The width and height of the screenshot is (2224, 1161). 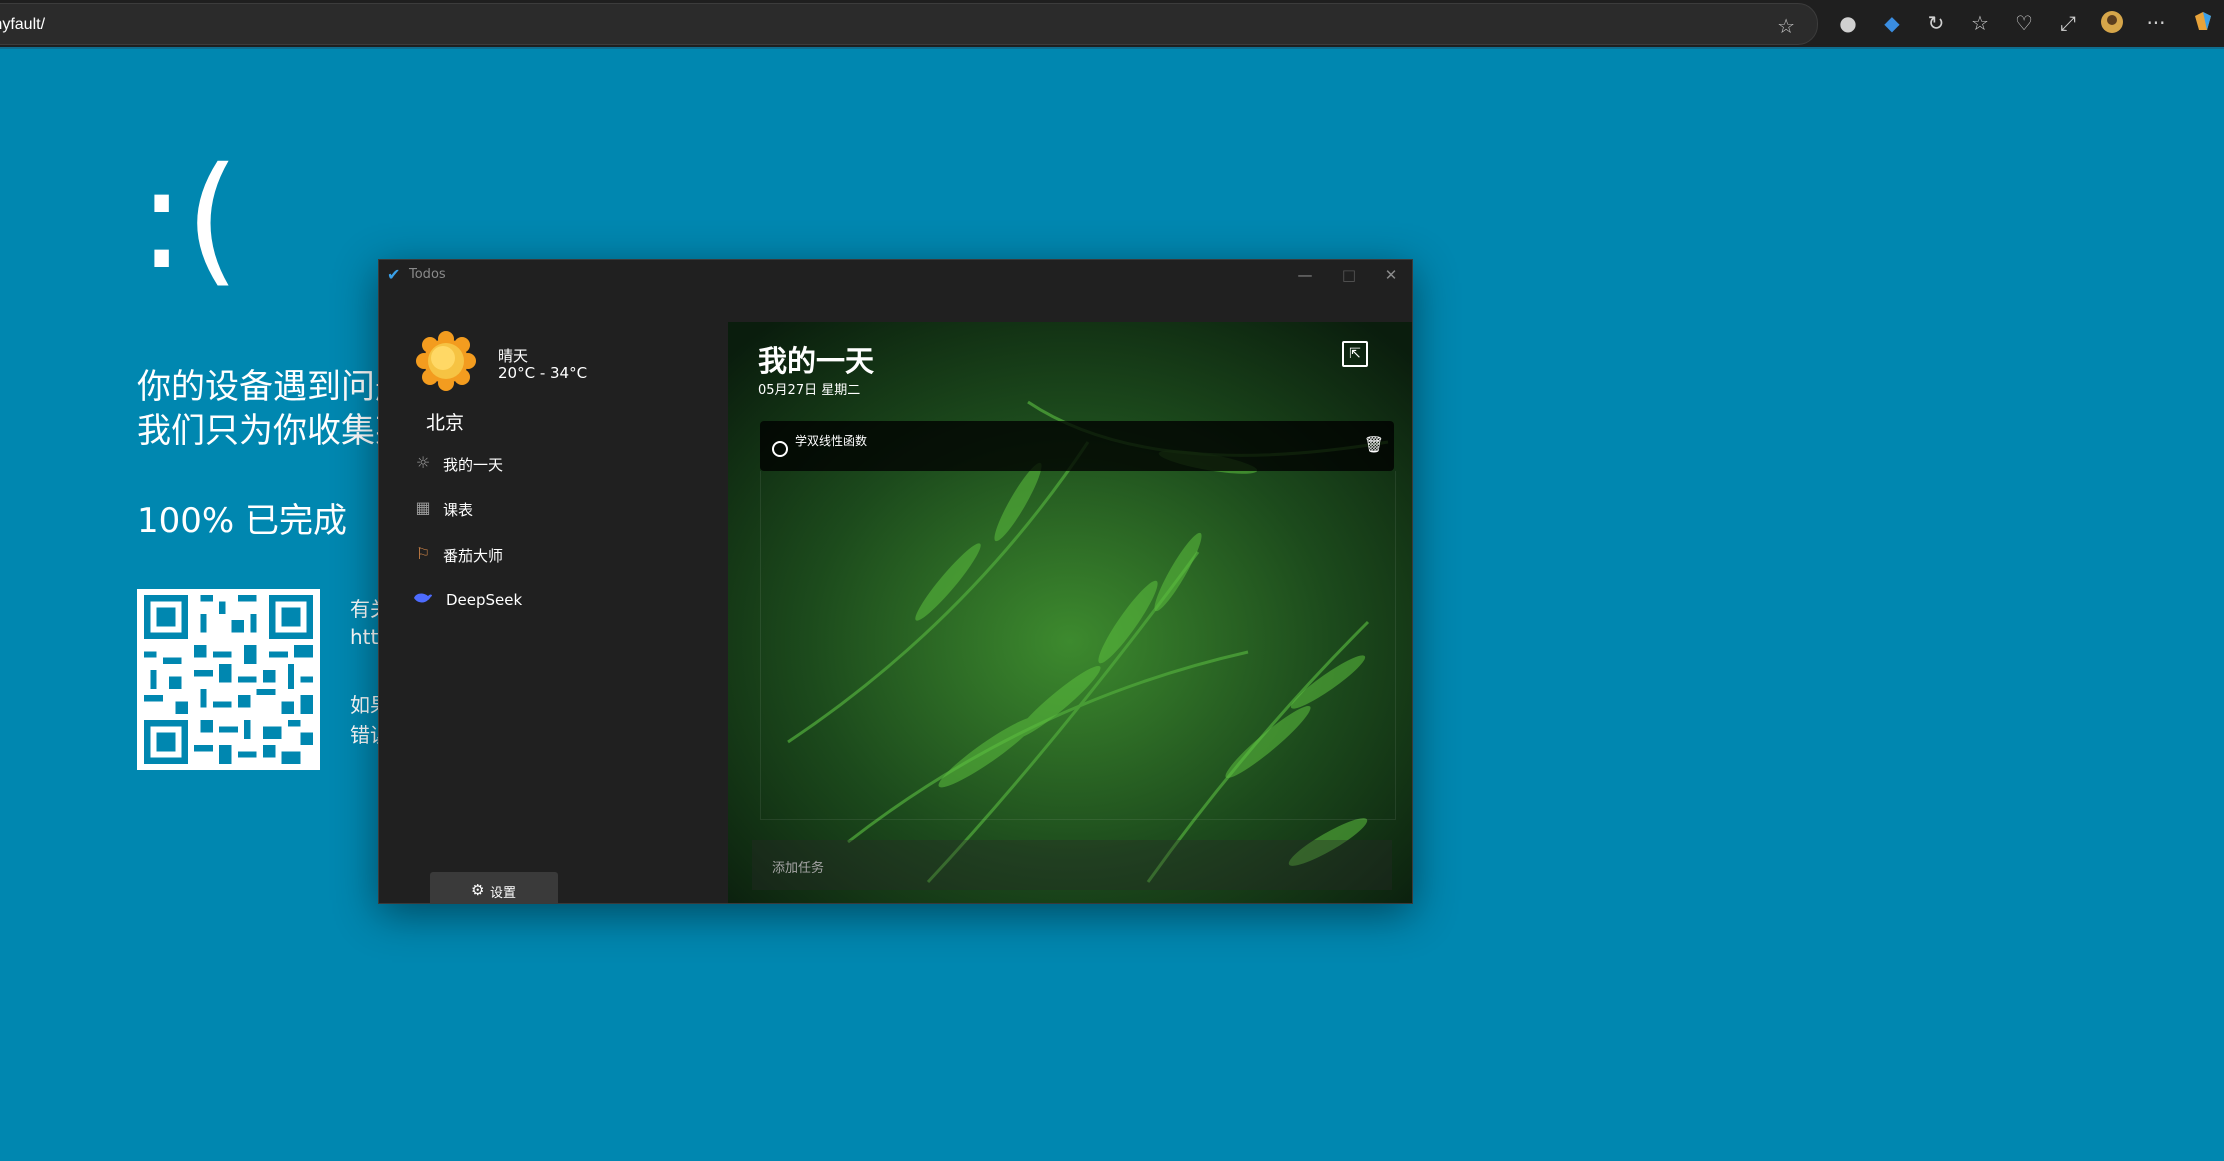 What do you see at coordinates (563, 510) in the screenshot?
I see `nav-item-schedule: ▦ 课表` at bounding box center [563, 510].